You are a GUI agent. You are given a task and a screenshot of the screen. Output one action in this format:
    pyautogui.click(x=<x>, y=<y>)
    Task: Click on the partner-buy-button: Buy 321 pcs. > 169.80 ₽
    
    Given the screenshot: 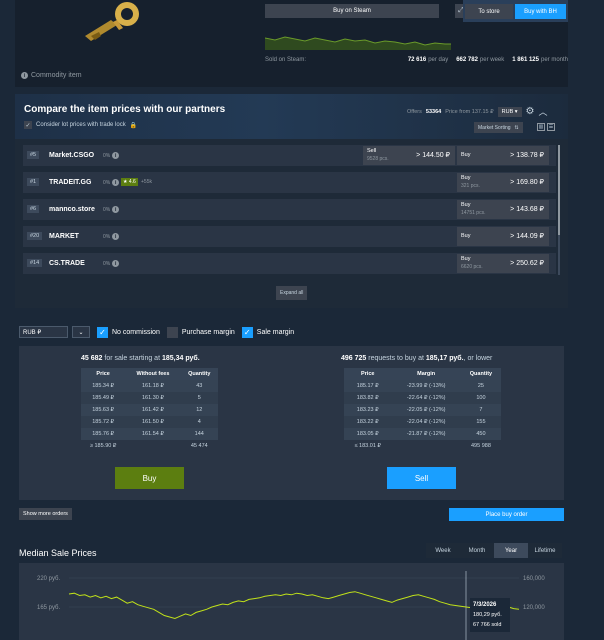 What is the action you would take?
    pyautogui.click(x=503, y=182)
    